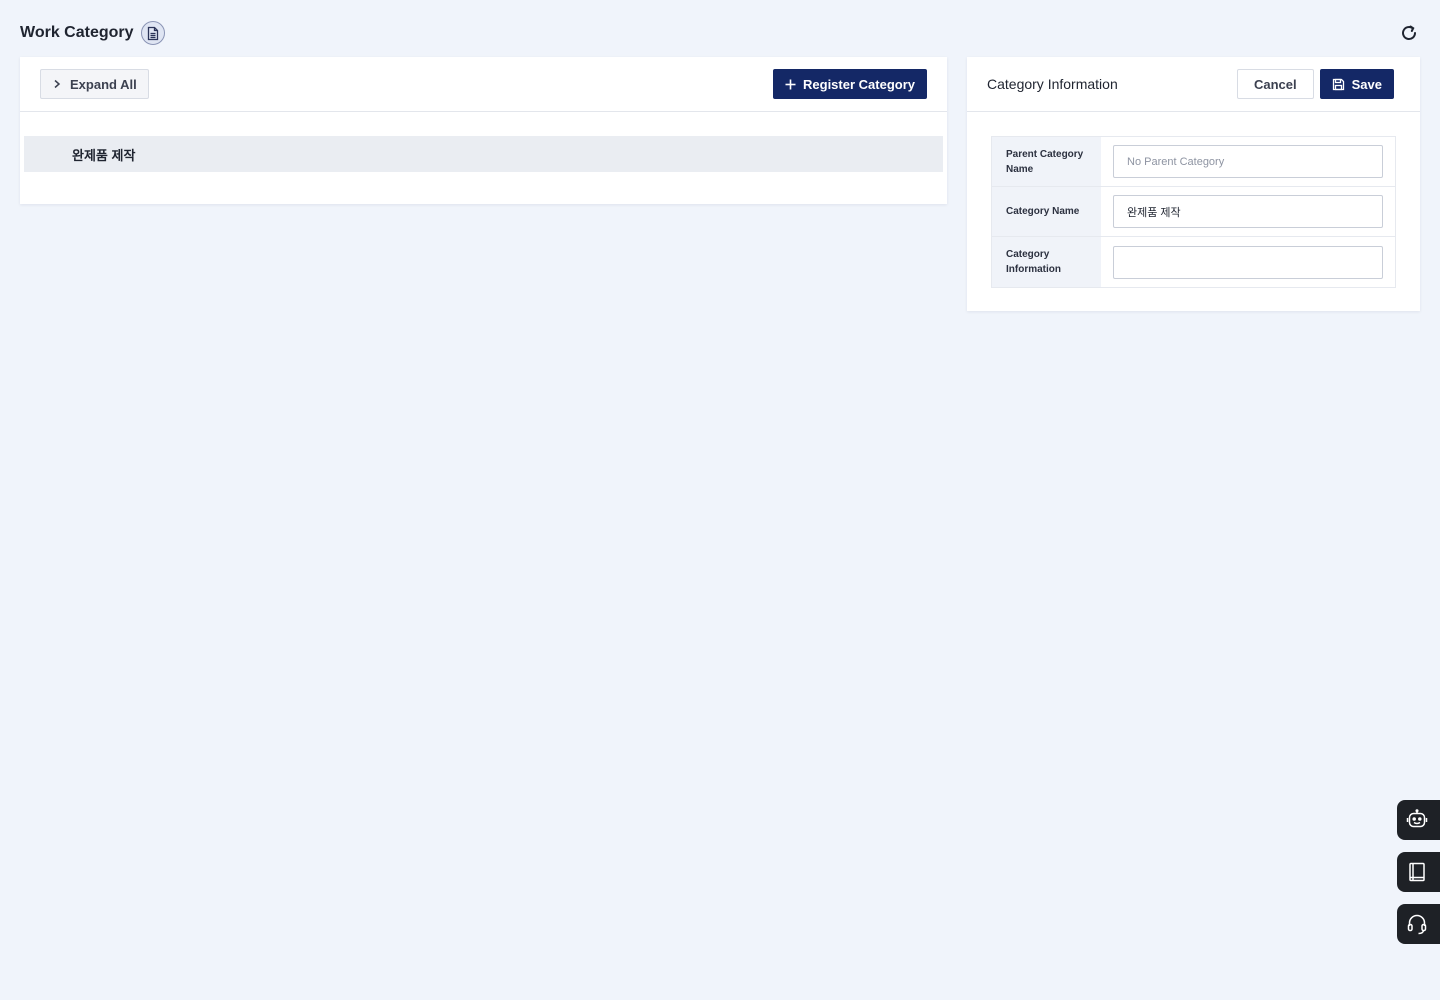 The image size is (1440, 1000). I want to click on form-row-name: Category Name, so click(1193, 212).